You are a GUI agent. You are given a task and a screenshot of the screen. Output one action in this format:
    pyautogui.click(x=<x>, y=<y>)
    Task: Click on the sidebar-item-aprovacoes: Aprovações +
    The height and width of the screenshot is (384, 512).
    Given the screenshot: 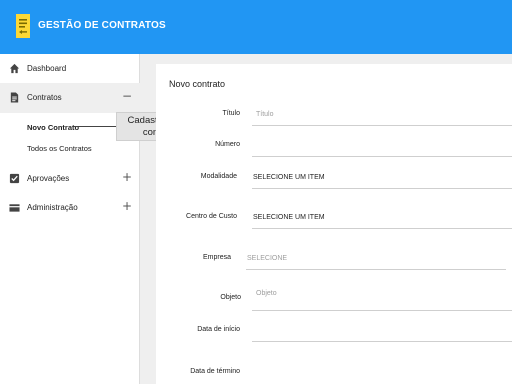 What is the action you would take?
    pyautogui.click(x=70, y=179)
    